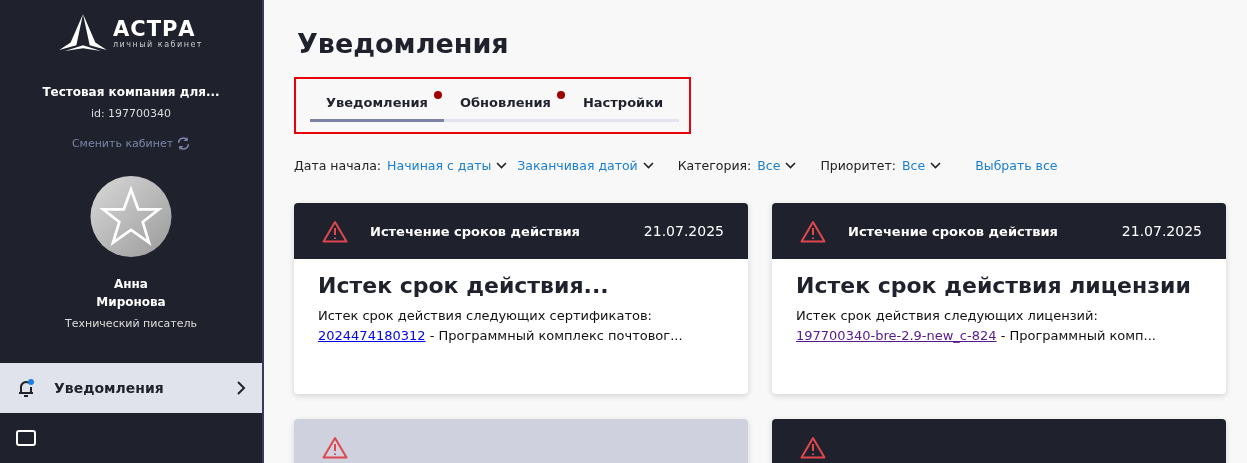 Image resolution: width=1247 pixels, height=463 pixels. I want to click on bell-icon, so click(26, 388).